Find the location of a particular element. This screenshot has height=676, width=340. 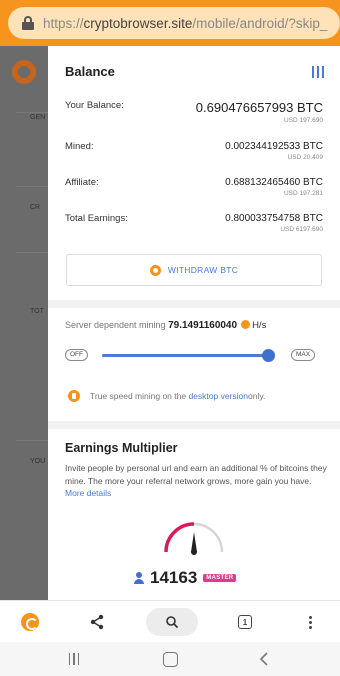

share-button is located at coordinates (97, 622).